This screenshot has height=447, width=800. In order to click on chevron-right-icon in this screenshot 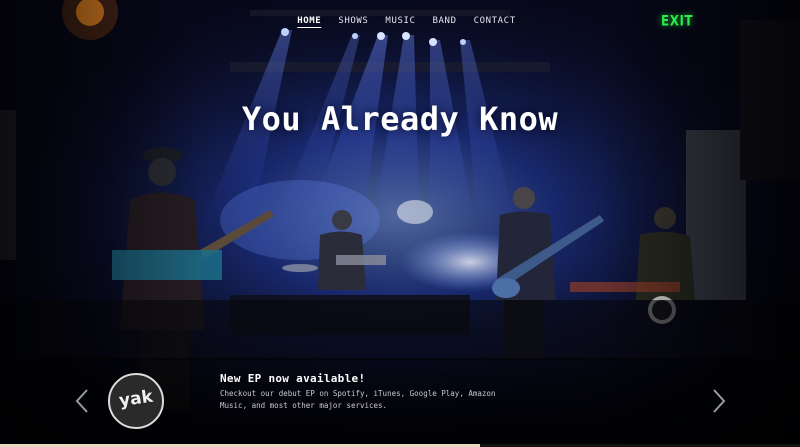, I will do `click(719, 401)`.